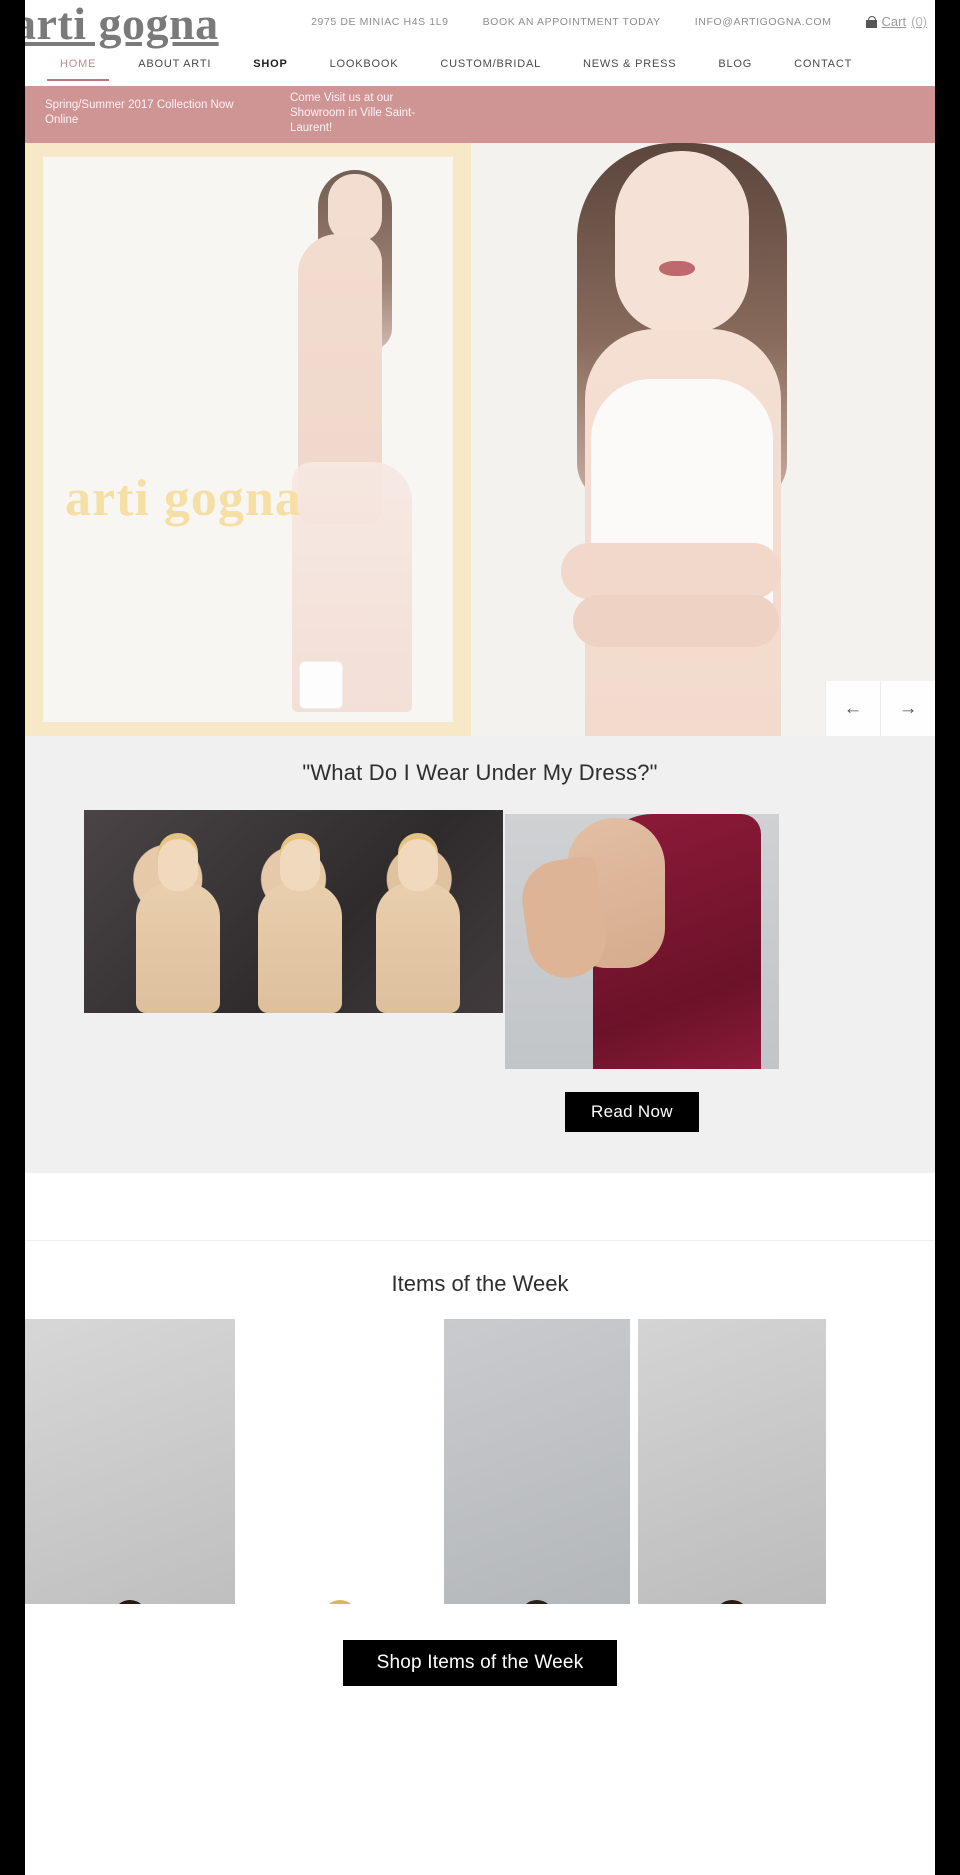 This screenshot has width=960, height=1875. Describe the element at coordinates (537, 1461) in the screenshot. I see `product-card-black-cutout-gown` at that location.